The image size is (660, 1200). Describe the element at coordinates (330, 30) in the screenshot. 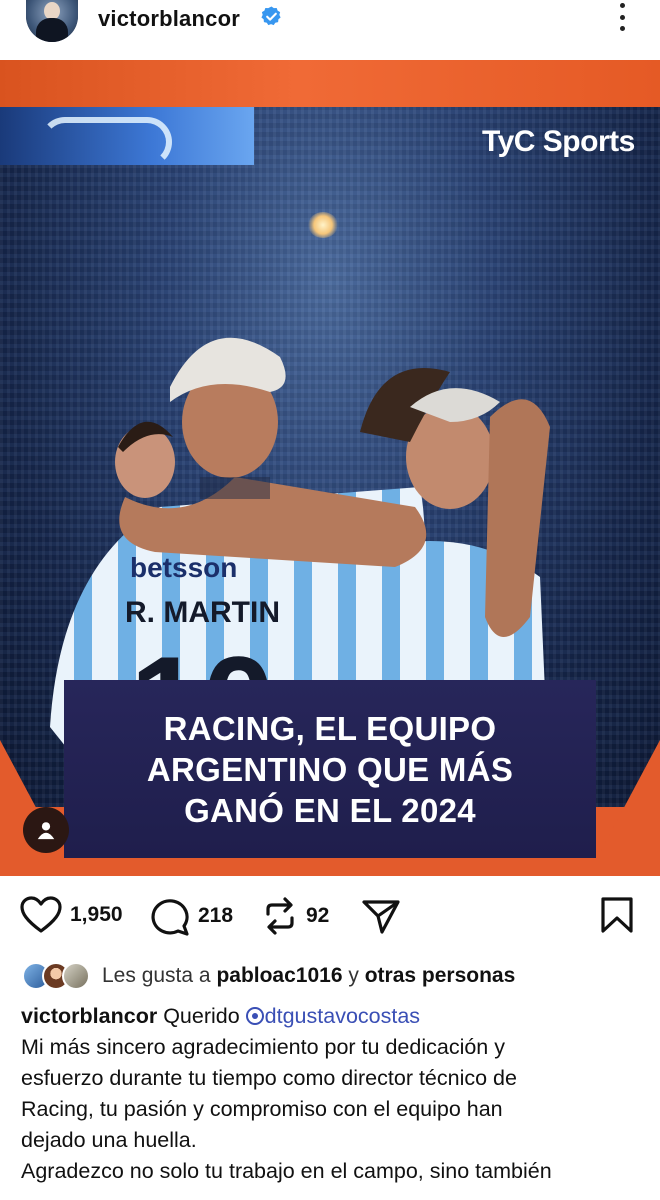

I see `post-header: victorblancor` at that location.